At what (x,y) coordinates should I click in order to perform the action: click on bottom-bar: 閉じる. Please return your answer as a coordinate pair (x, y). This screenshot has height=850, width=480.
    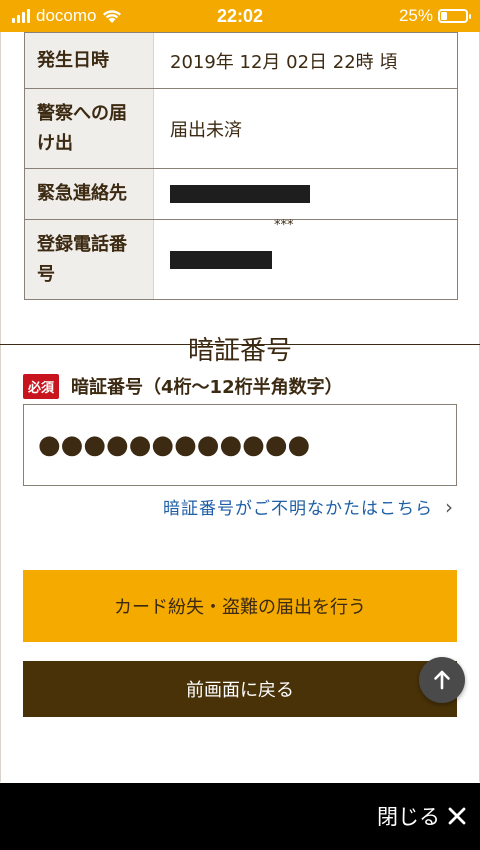
    Looking at the image, I should click on (240, 816).